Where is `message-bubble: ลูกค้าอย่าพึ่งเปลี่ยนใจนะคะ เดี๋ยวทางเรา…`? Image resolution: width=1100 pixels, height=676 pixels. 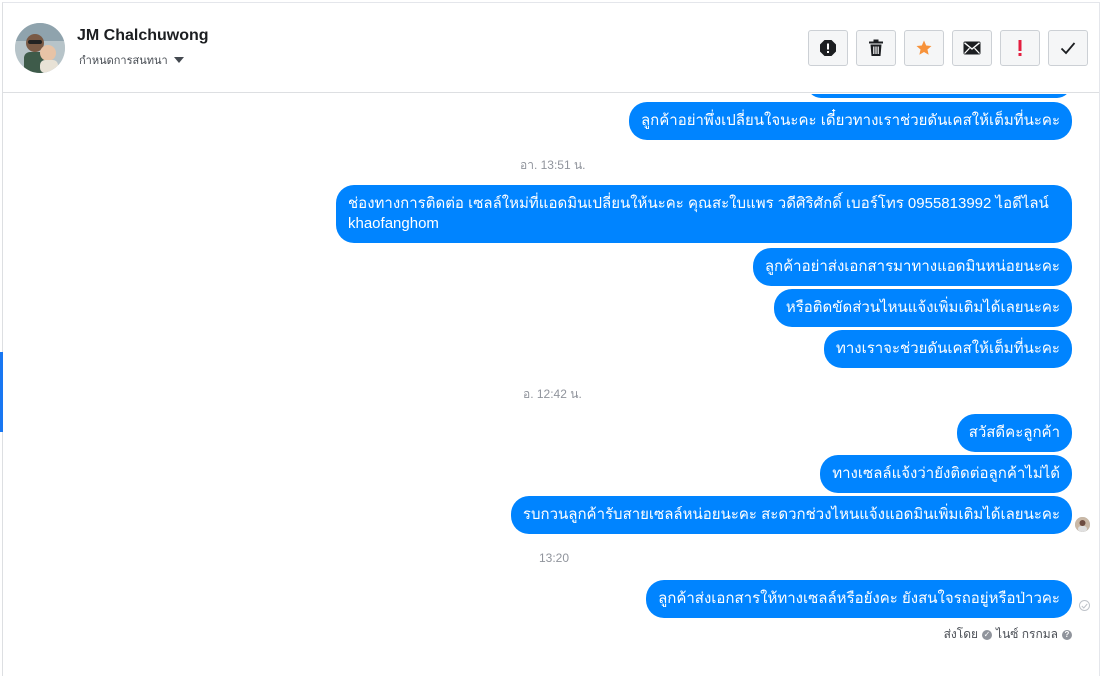
message-bubble: ลูกค้าอย่าพึ่งเปลี่ยนใจนะคะ เดี๋ยวทางเรา… is located at coordinates (850, 121).